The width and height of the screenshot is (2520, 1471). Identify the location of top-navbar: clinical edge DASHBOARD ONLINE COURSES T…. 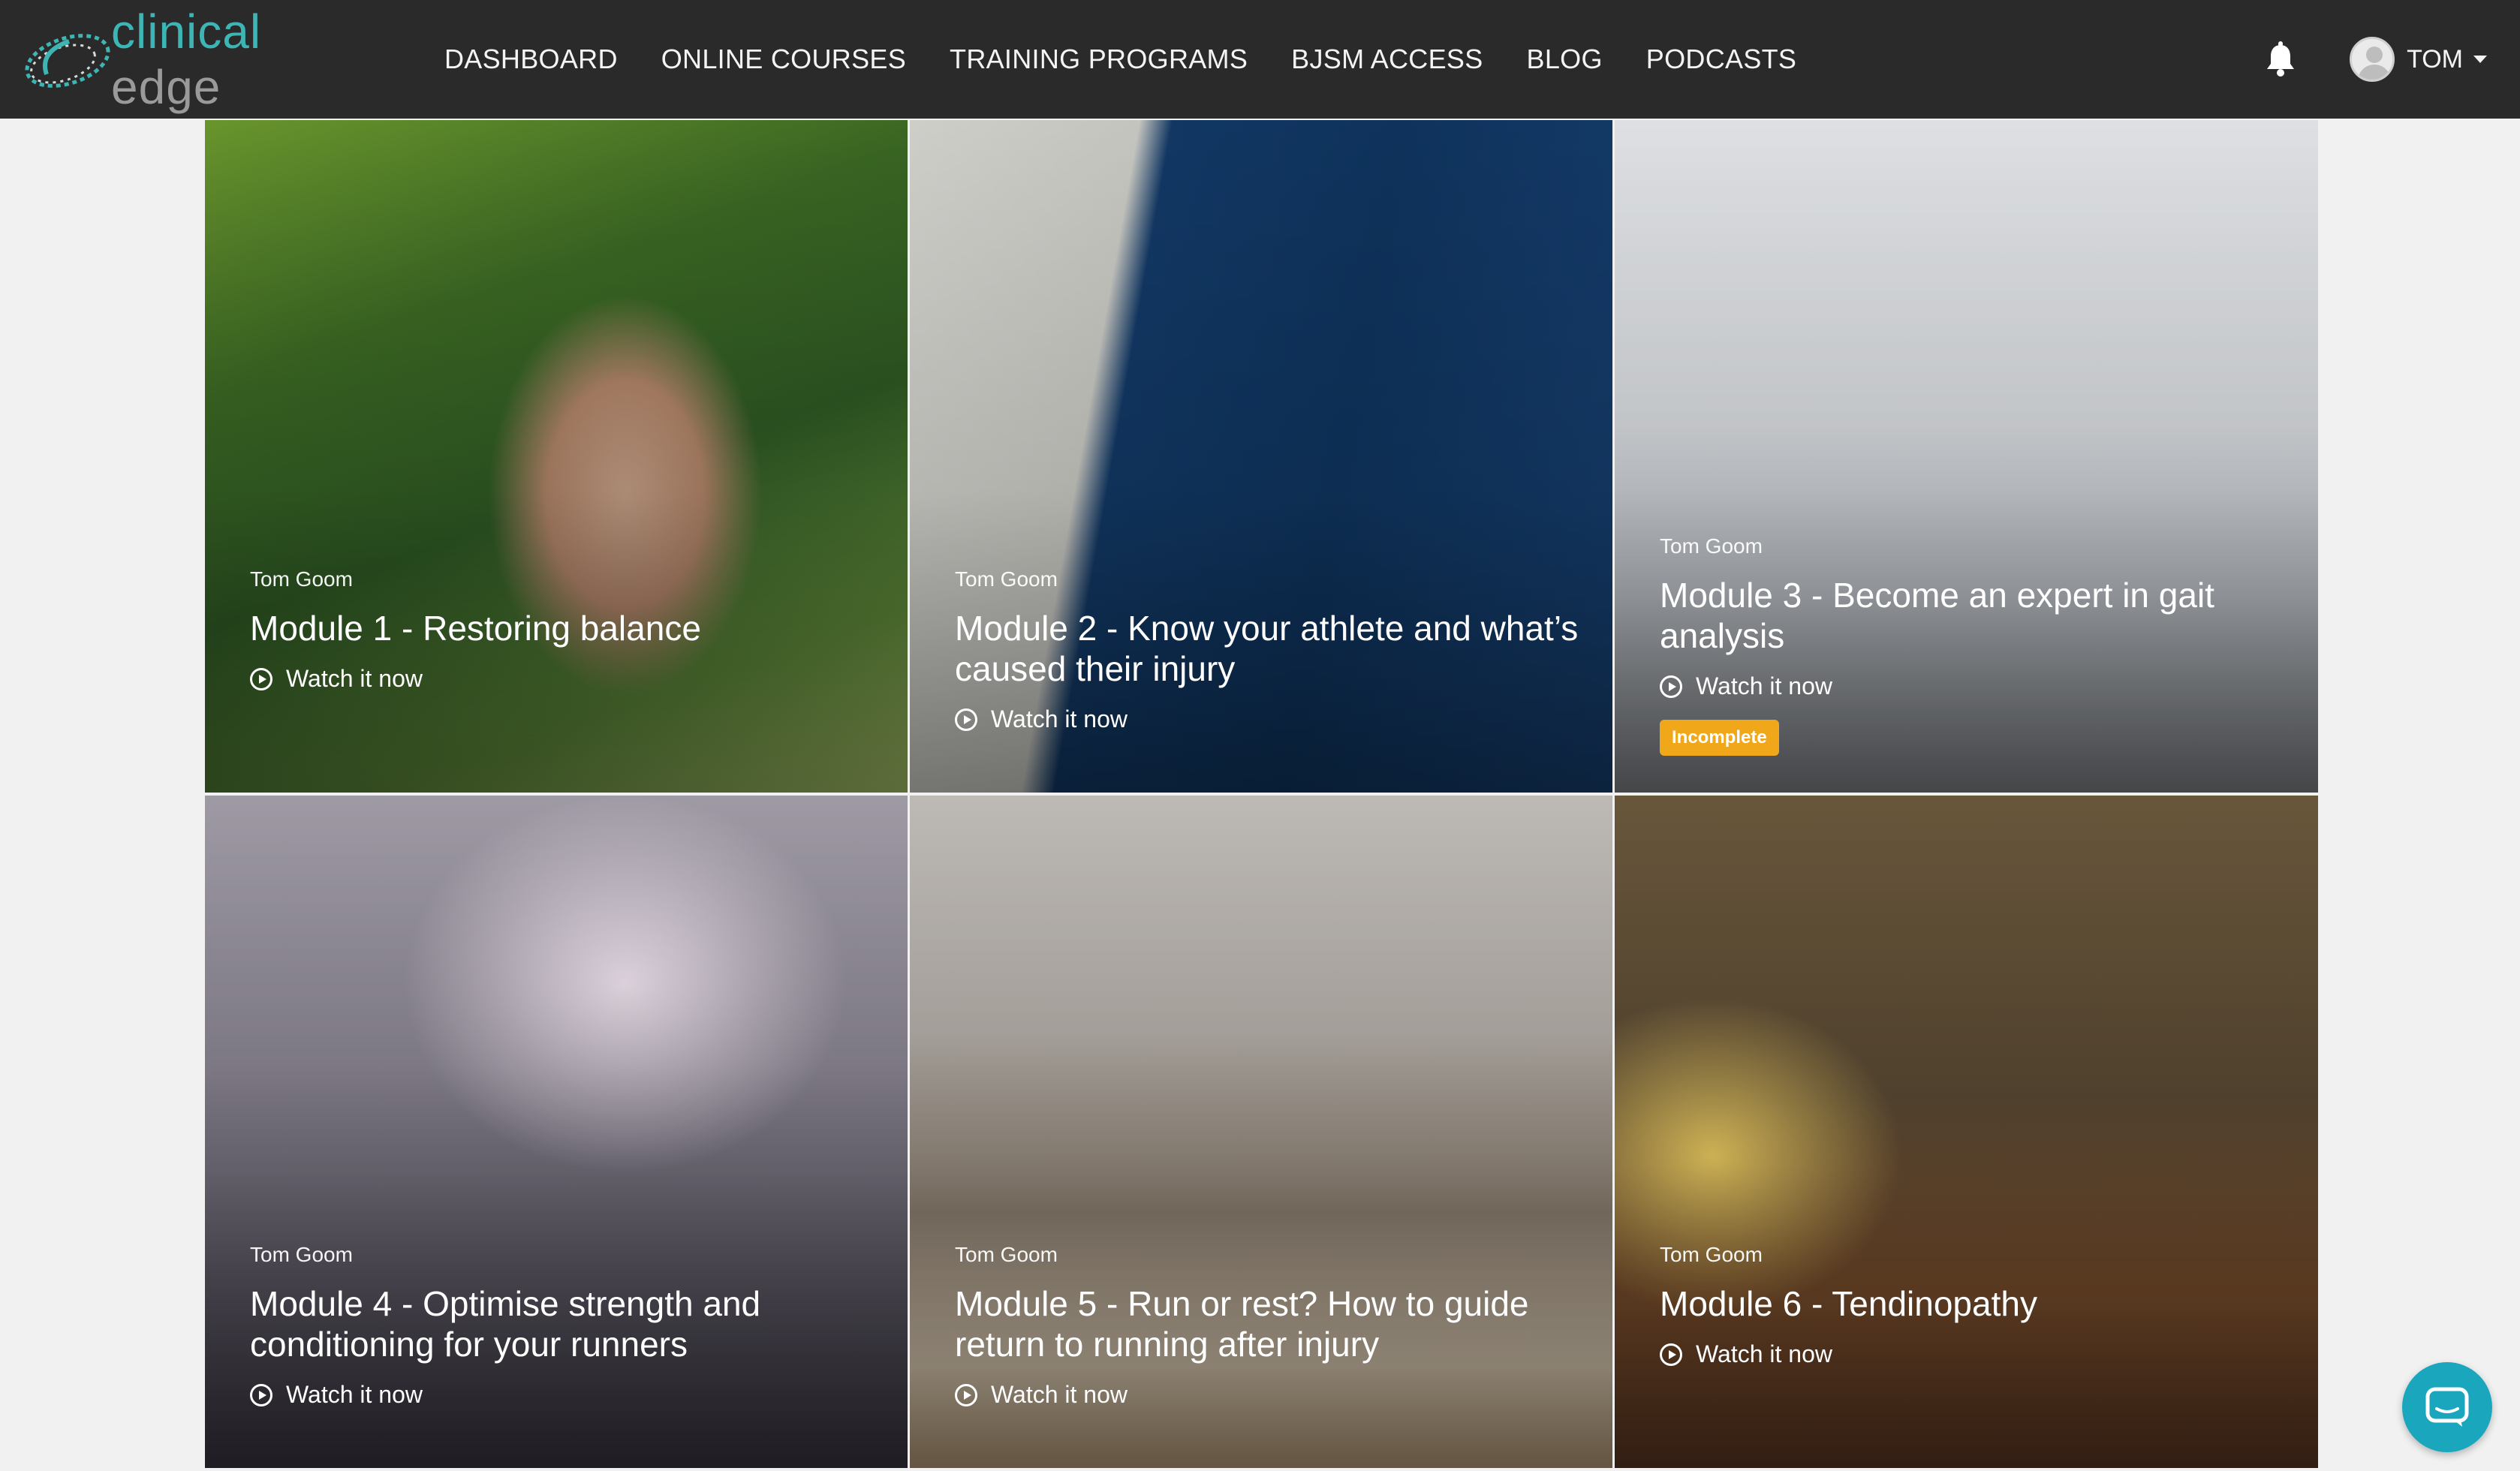
(1260, 59).